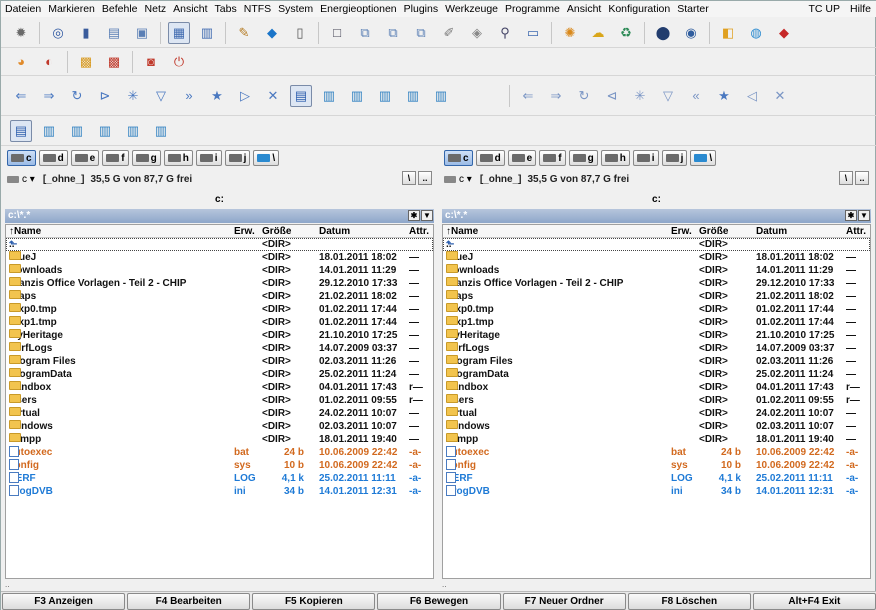 The height and width of the screenshot is (610, 876). Describe the element at coordinates (505, 33) in the screenshot. I see `search-icon: ⚲` at that location.